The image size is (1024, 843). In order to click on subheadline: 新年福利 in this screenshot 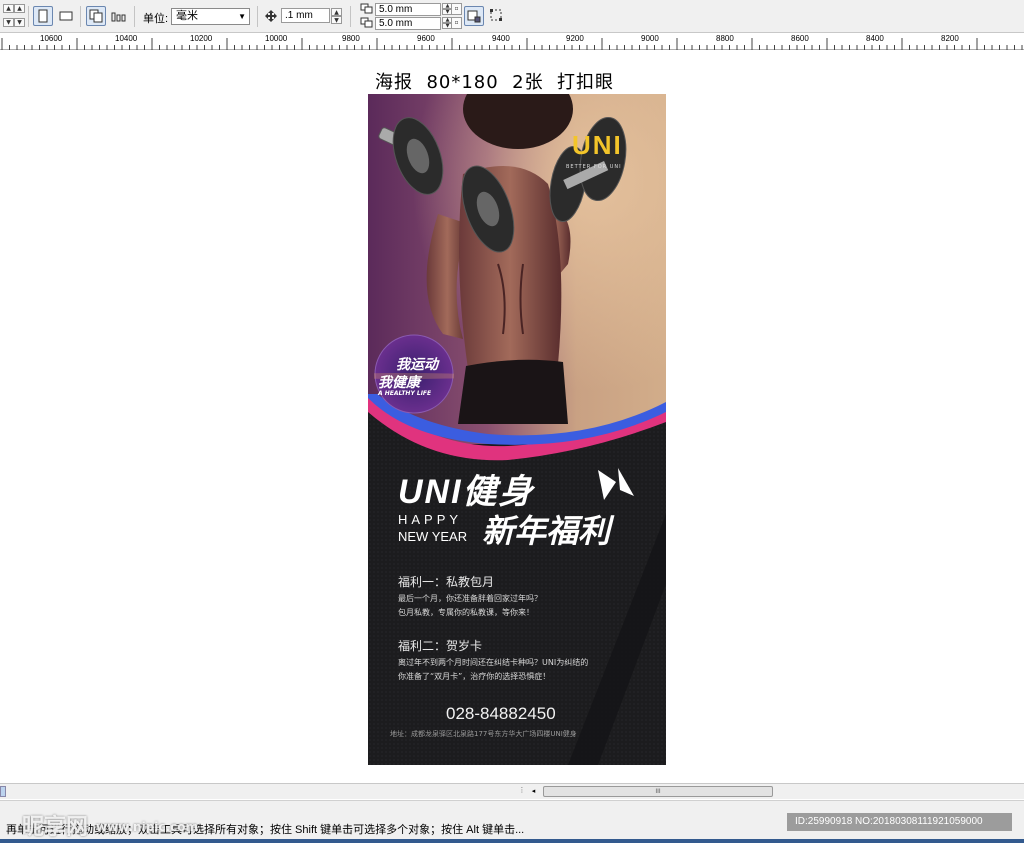, I will do `click(546, 531)`.